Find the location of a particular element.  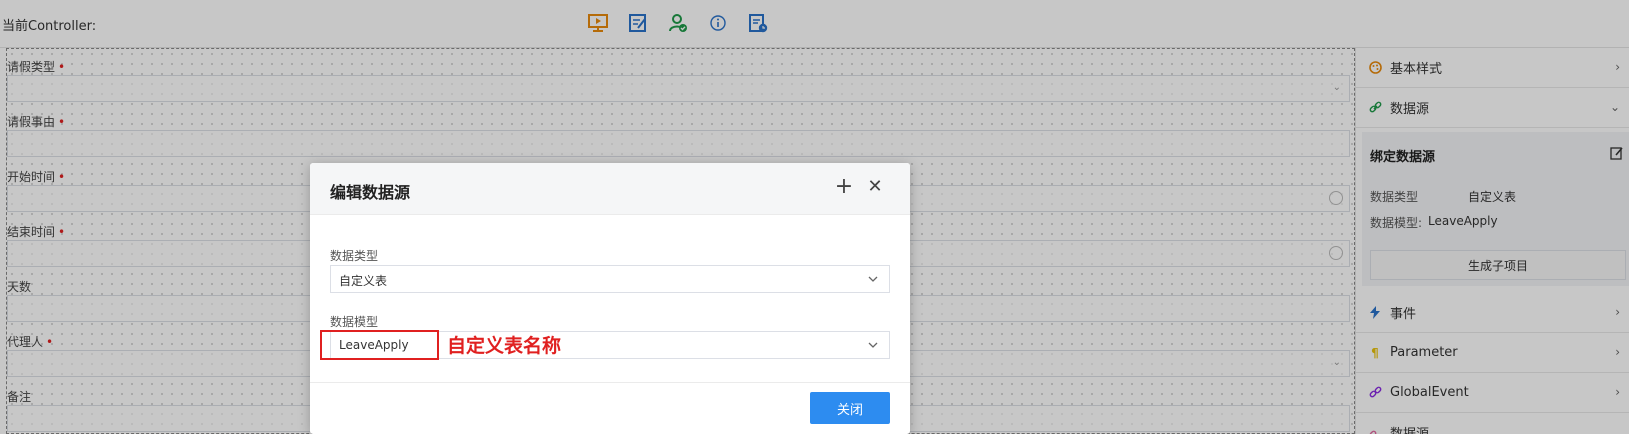

data-type-select: 自定义表 is located at coordinates (610, 279).